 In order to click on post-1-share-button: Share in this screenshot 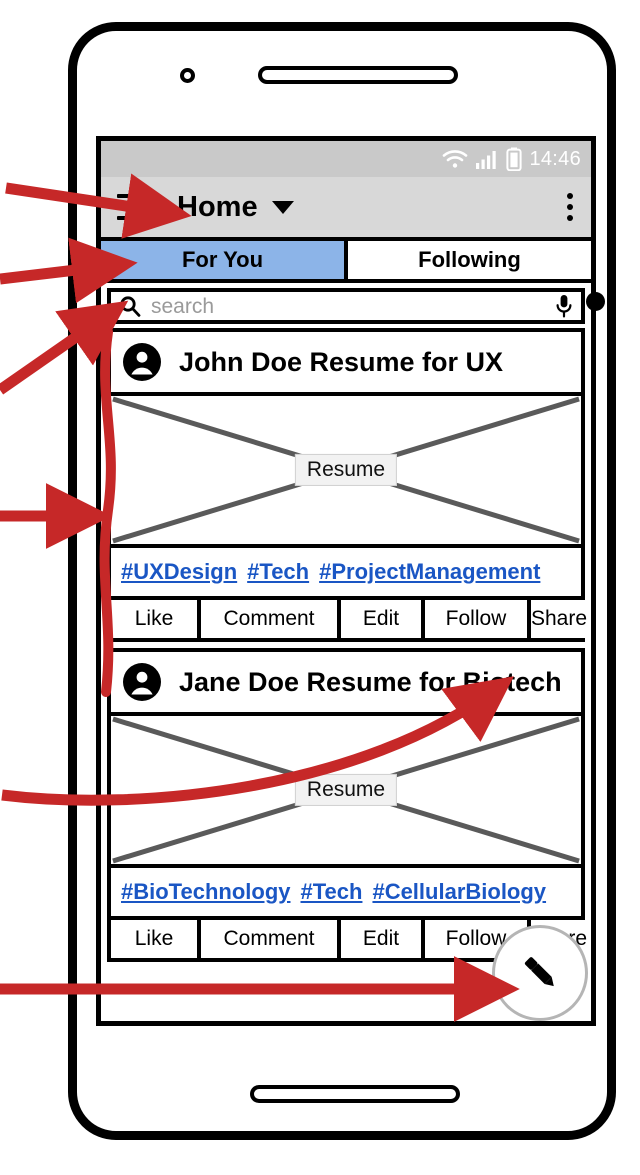, I will do `click(557, 619)`.